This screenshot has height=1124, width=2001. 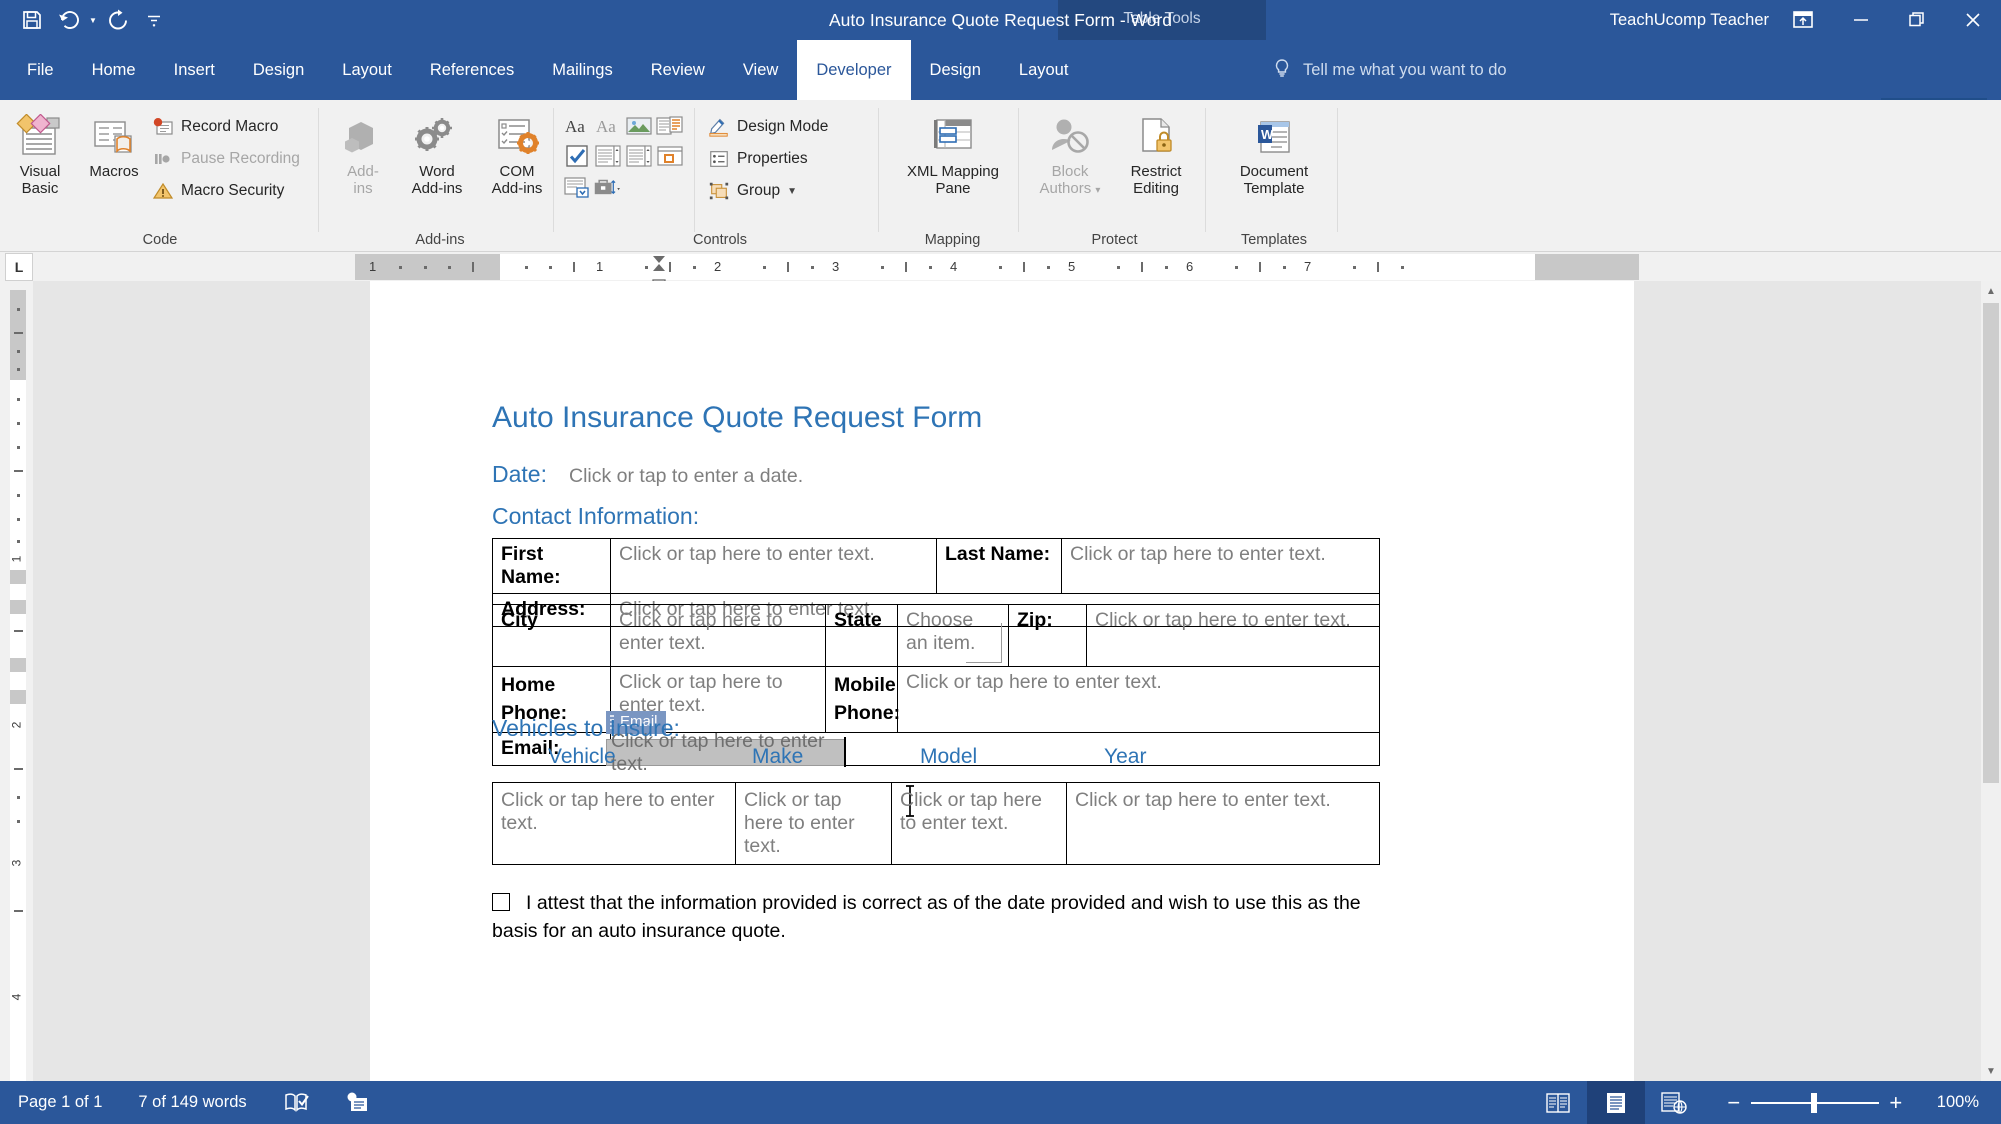 What do you see at coordinates (577, 126) in the screenshot?
I see `rich-text-content-control-icon: Aa` at bounding box center [577, 126].